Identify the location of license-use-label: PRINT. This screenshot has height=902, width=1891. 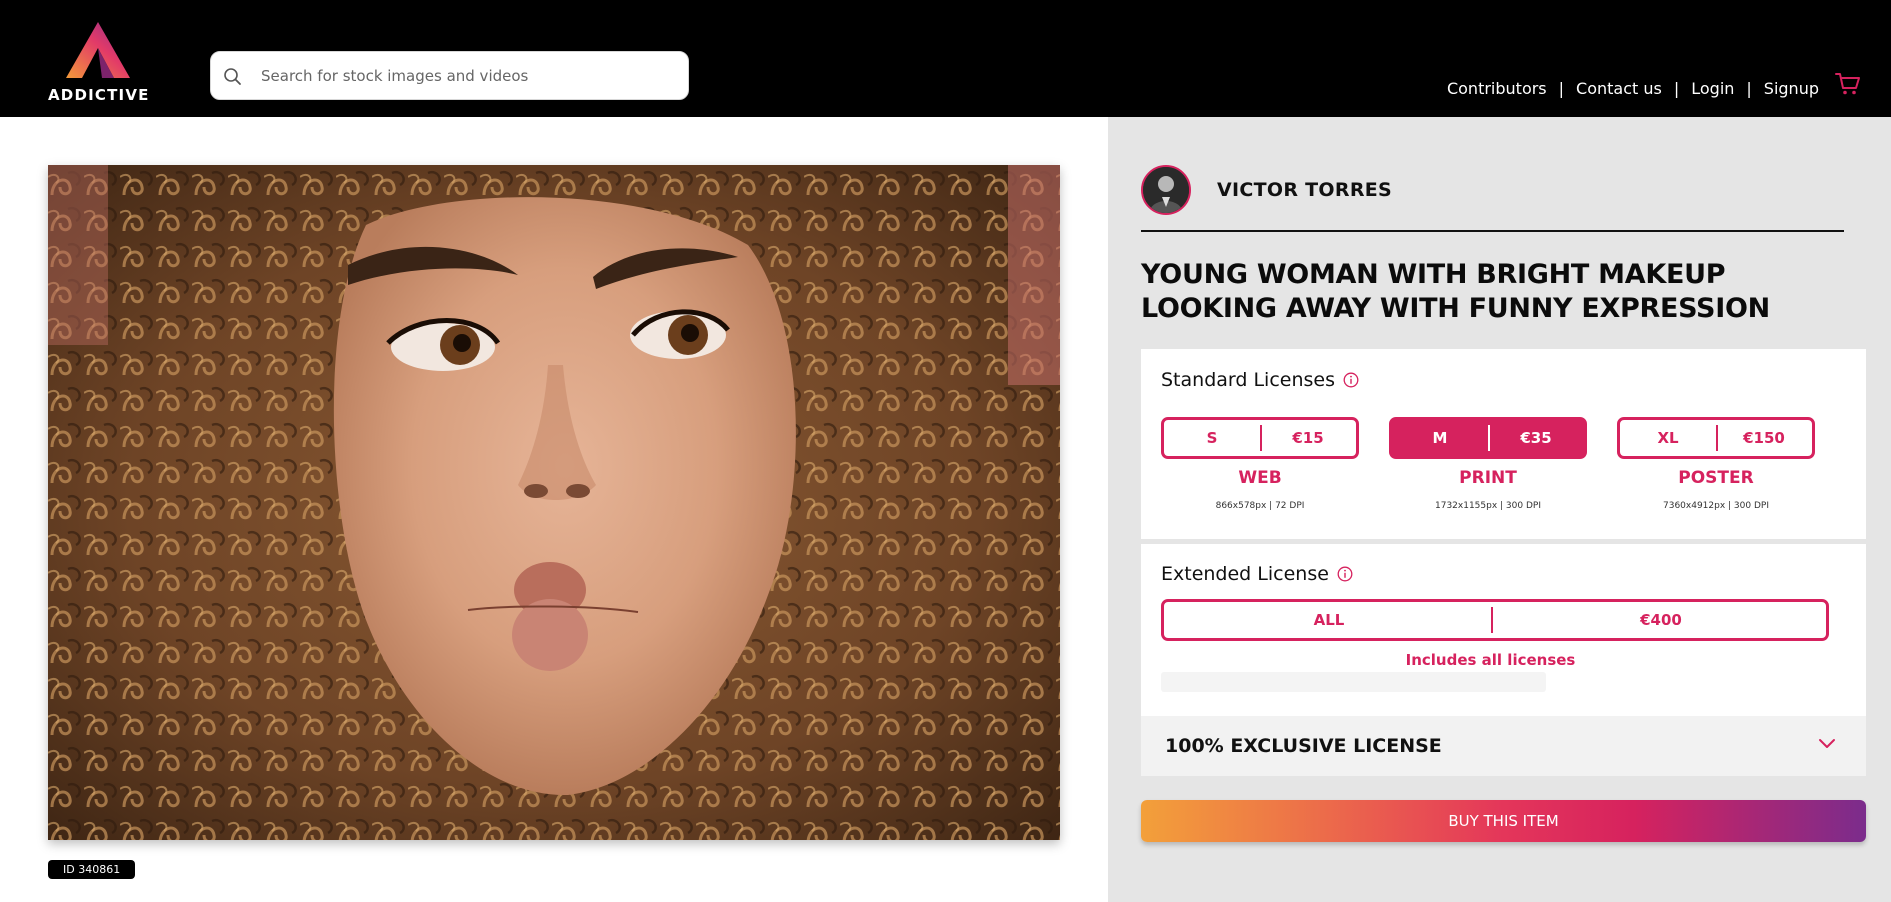
(1488, 478).